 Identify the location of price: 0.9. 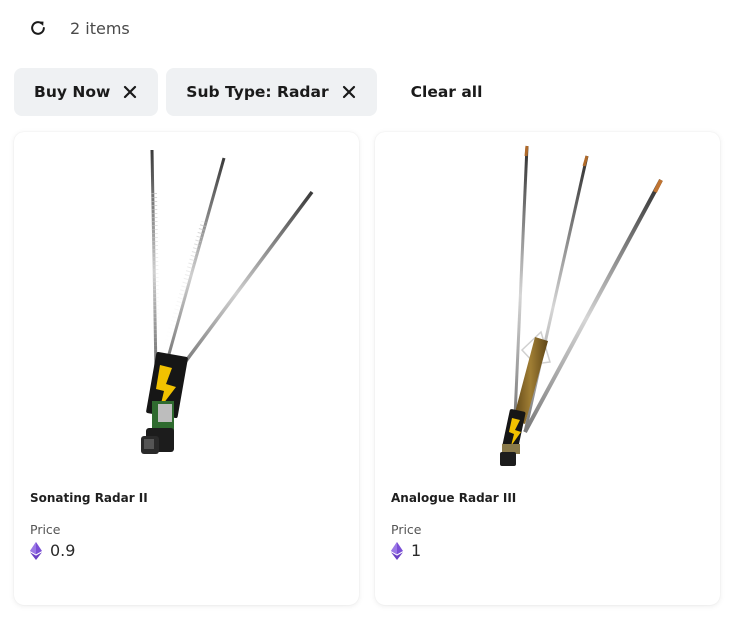
(52, 550).